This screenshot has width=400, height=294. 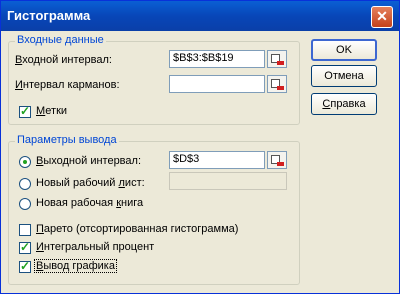 I want to click on chart-output-label: Вывод графика, so click(x=75, y=266).